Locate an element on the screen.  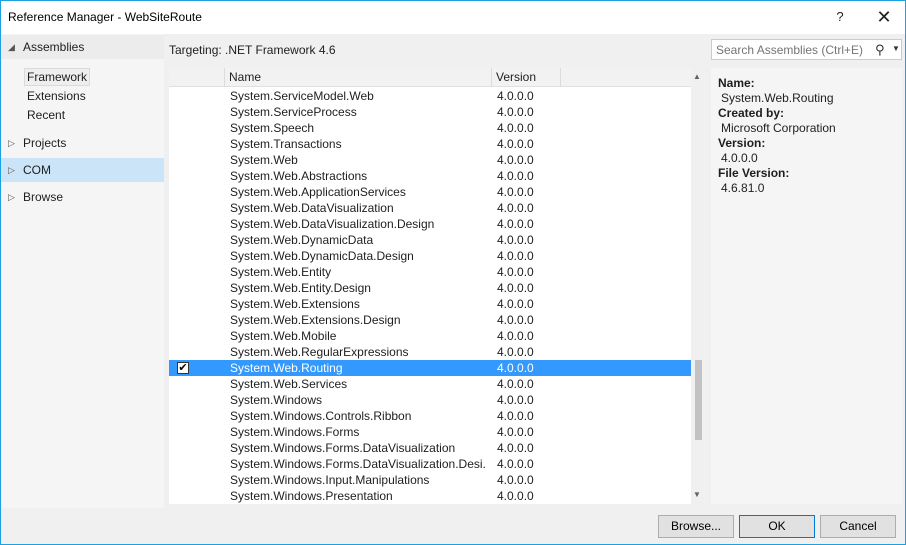
row-name: System.Web.Extensions.Design is located at coordinates (315, 320).